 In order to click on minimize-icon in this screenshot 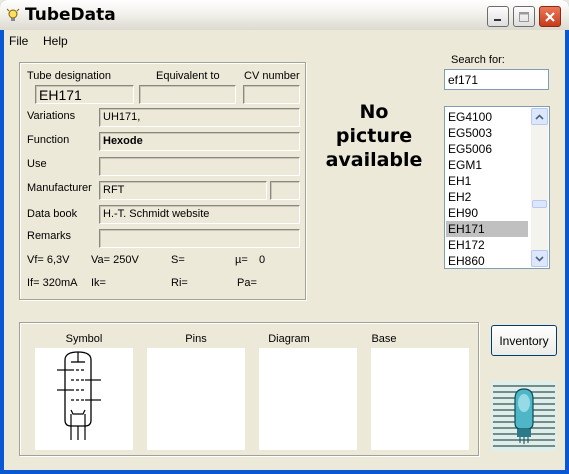, I will do `click(497, 19)`.